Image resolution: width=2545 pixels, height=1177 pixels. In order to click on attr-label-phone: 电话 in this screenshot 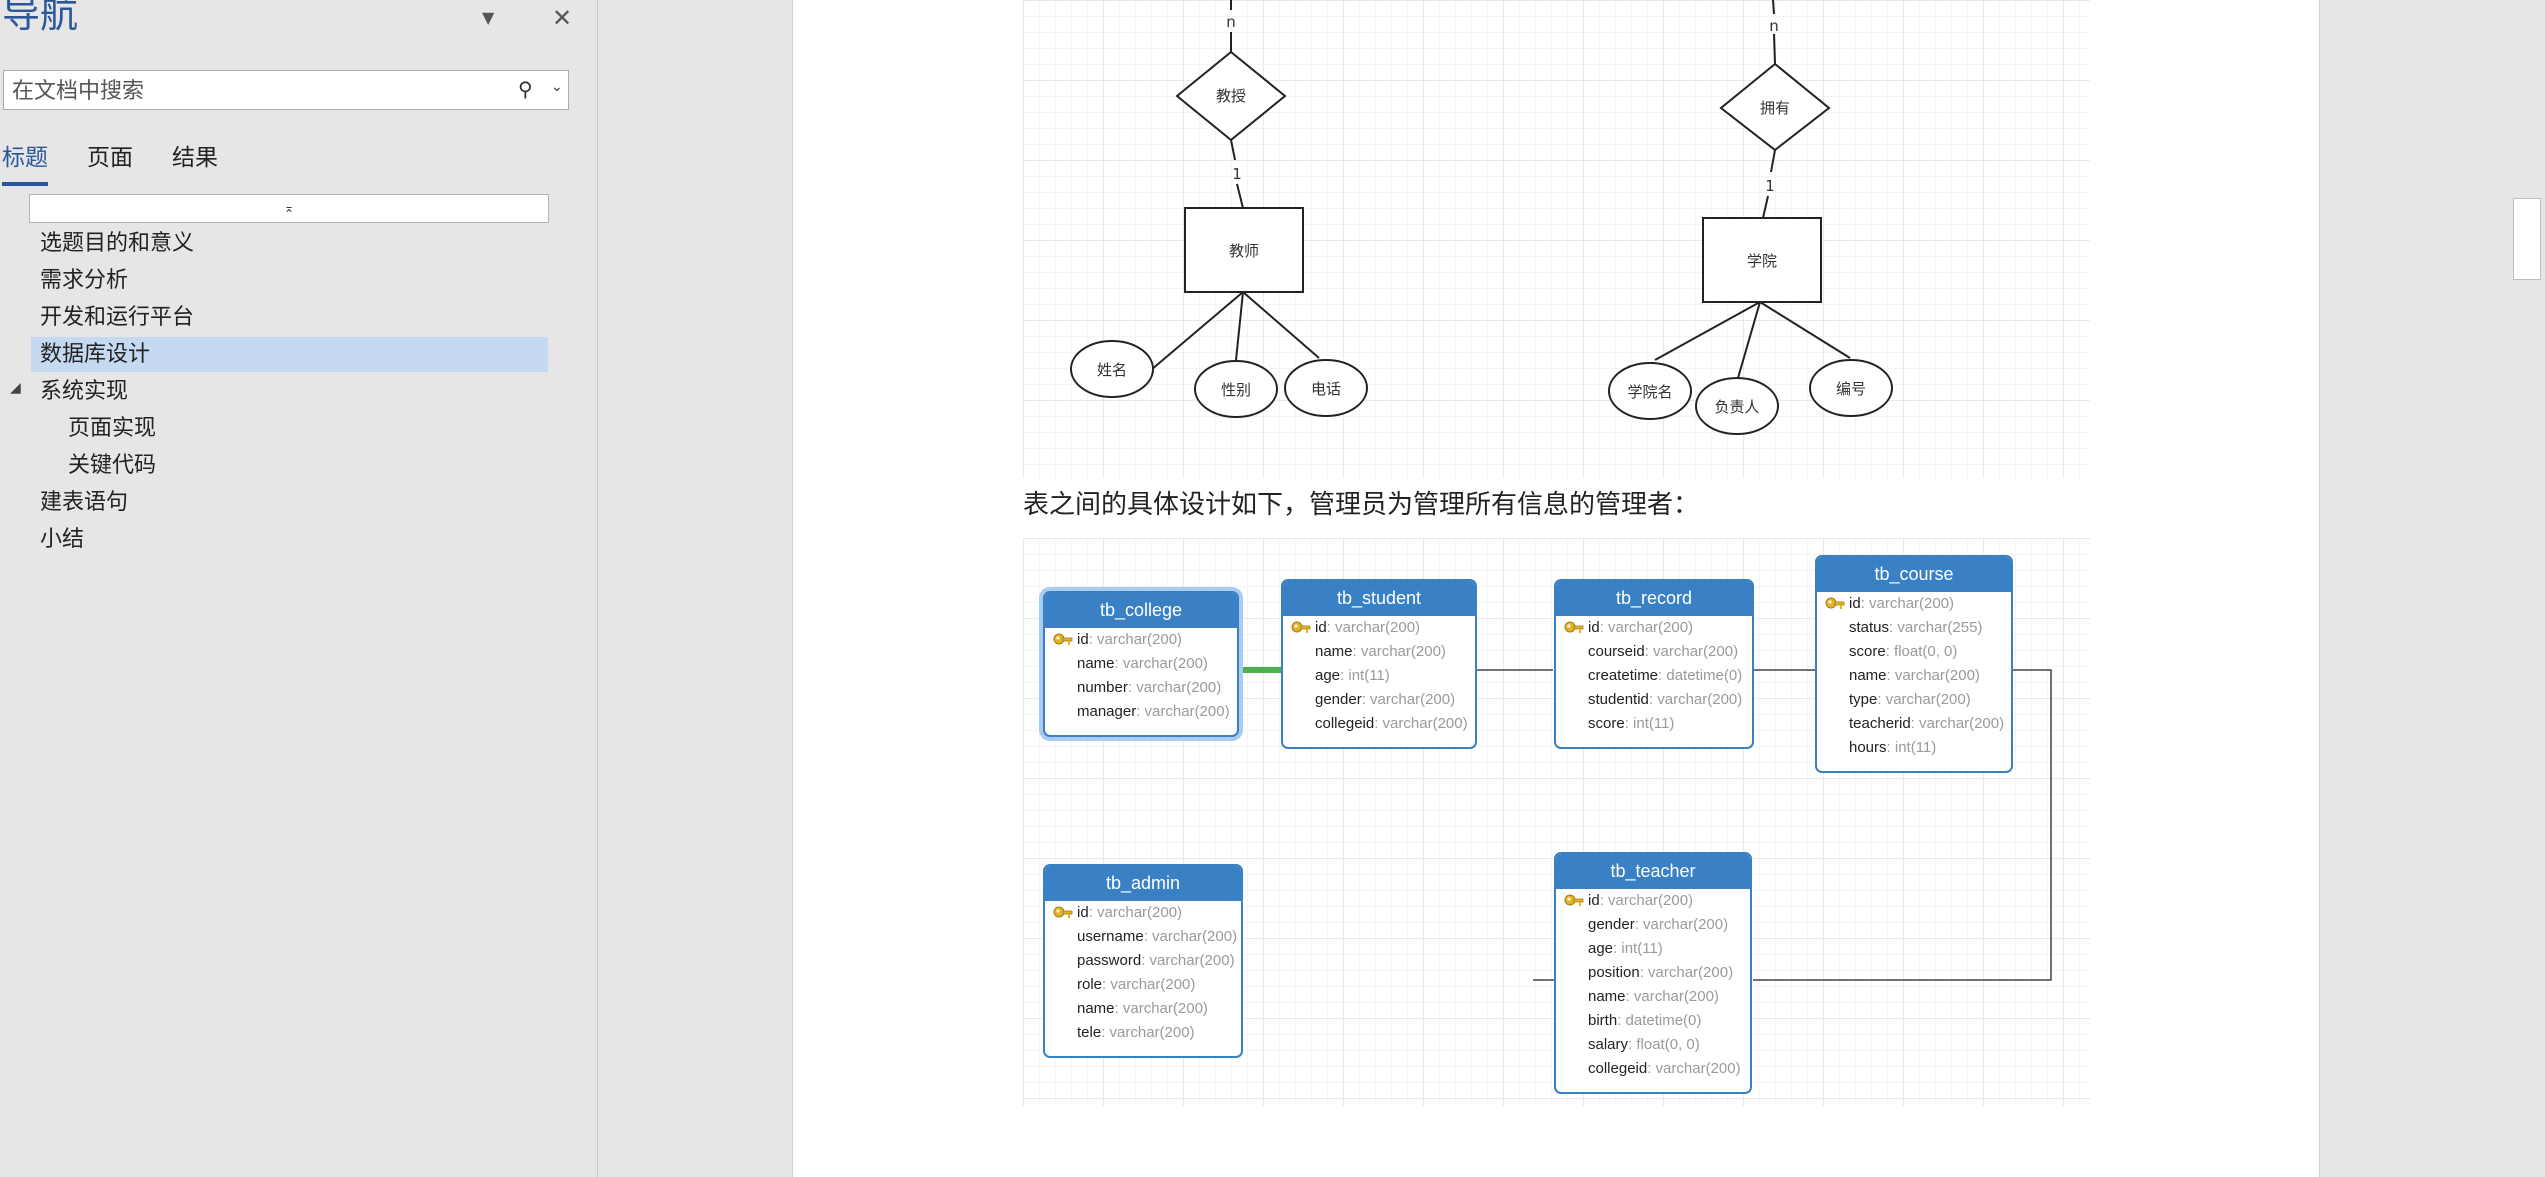, I will do `click(1326, 389)`.